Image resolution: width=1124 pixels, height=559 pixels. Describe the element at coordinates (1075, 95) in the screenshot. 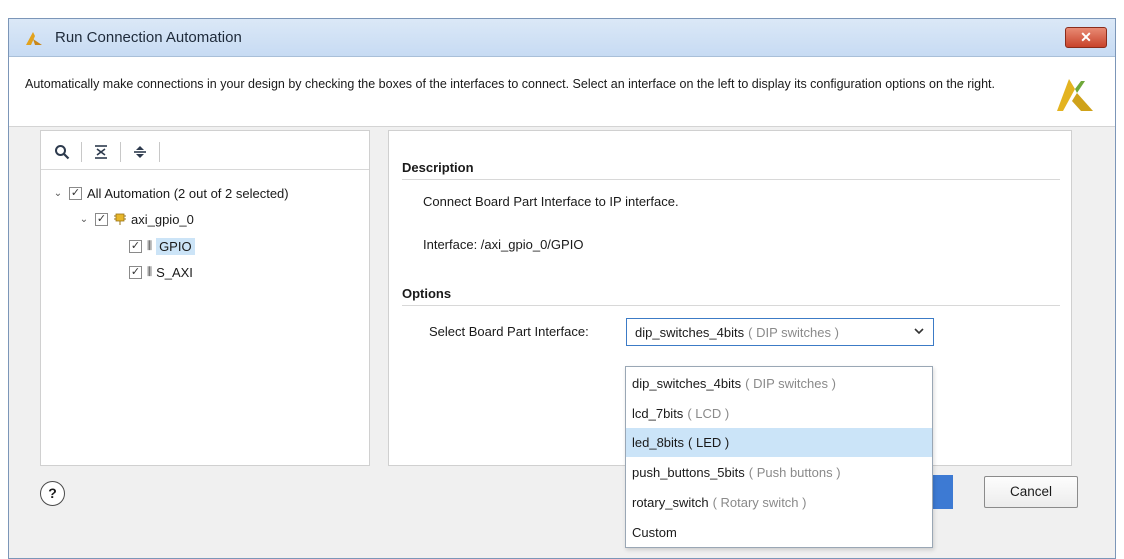

I see `xilinx-logo-icon` at that location.